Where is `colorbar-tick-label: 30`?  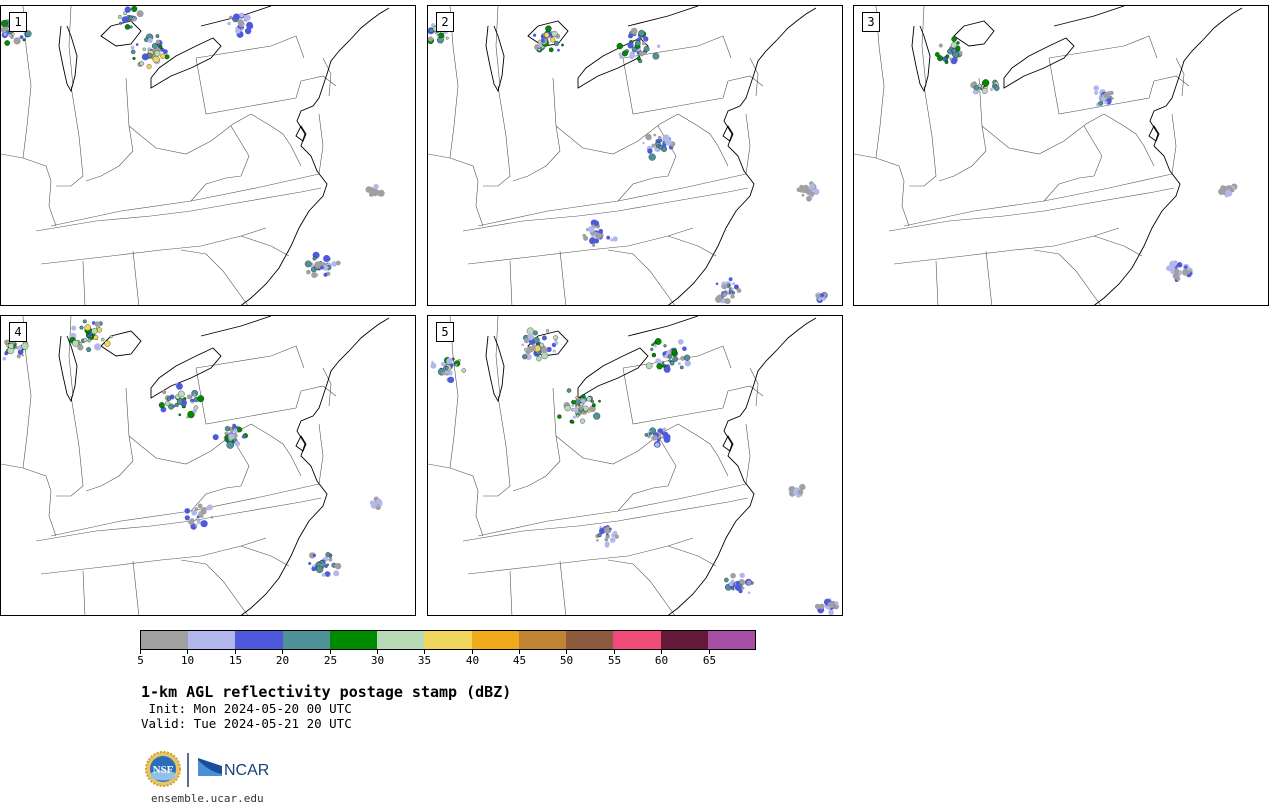 colorbar-tick-label: 30 is located at coordinates (377, 660).